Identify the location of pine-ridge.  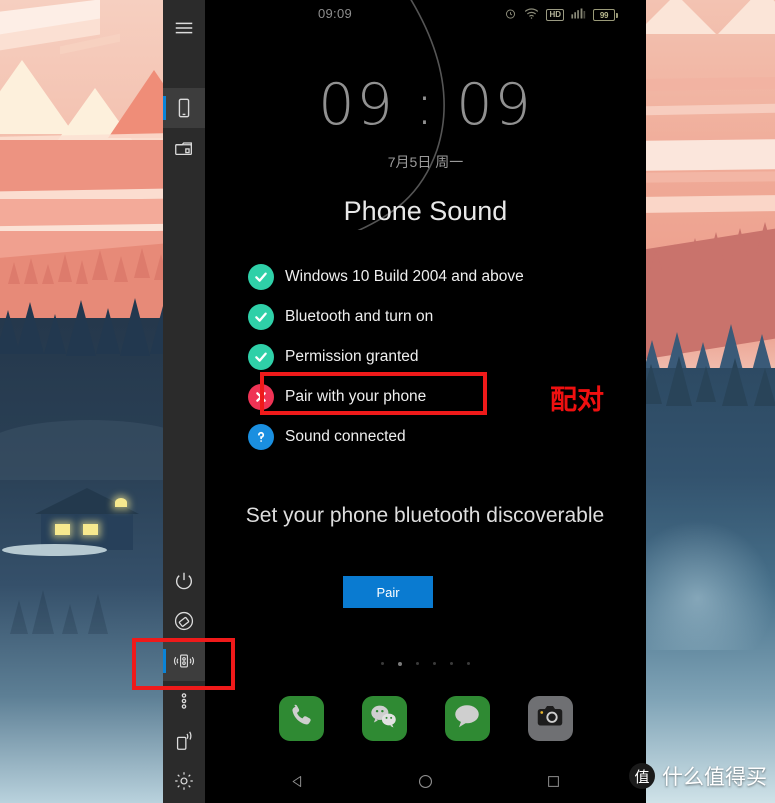
(710, 381).